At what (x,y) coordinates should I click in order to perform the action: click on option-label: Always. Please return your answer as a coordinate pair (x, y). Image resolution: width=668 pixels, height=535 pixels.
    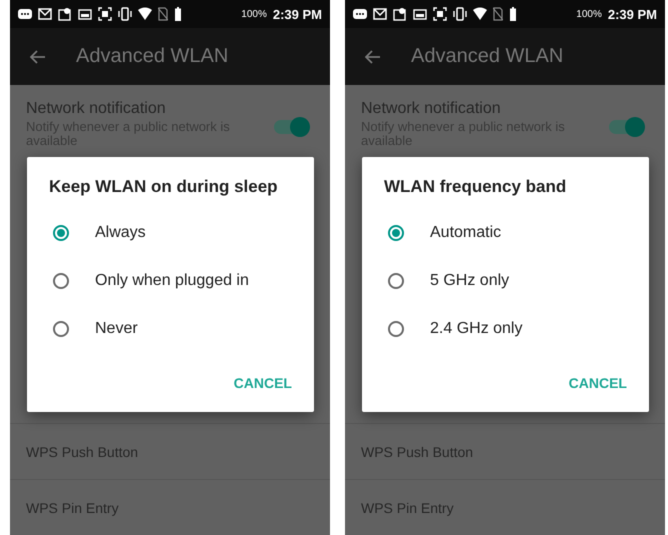
    Looking at the image, I should click on (120, 233).